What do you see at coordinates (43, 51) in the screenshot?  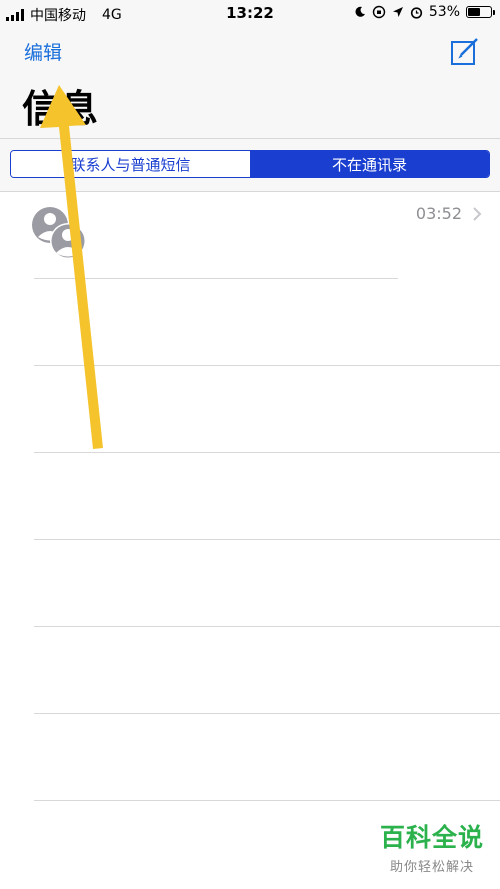 I see `edit-button: 编辑` at bounding box center [43, 51].